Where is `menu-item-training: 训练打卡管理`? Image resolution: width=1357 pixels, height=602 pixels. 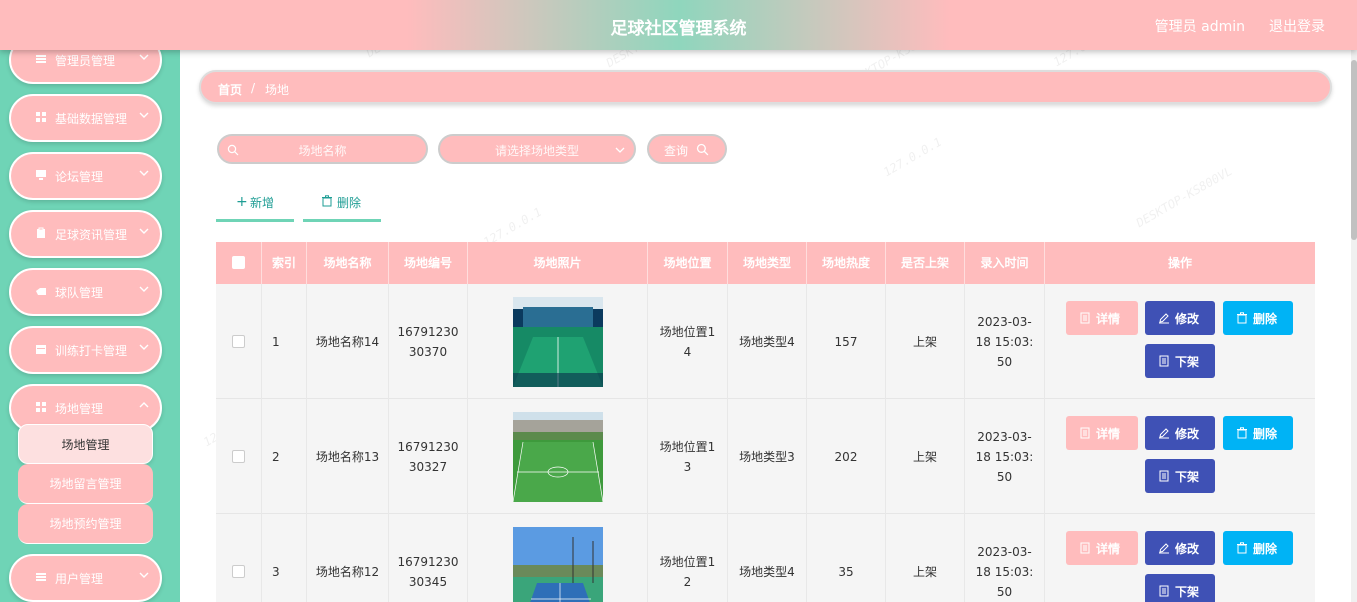
menu-item-training: 训练打卡管理 is located at coordinates (85, 350).